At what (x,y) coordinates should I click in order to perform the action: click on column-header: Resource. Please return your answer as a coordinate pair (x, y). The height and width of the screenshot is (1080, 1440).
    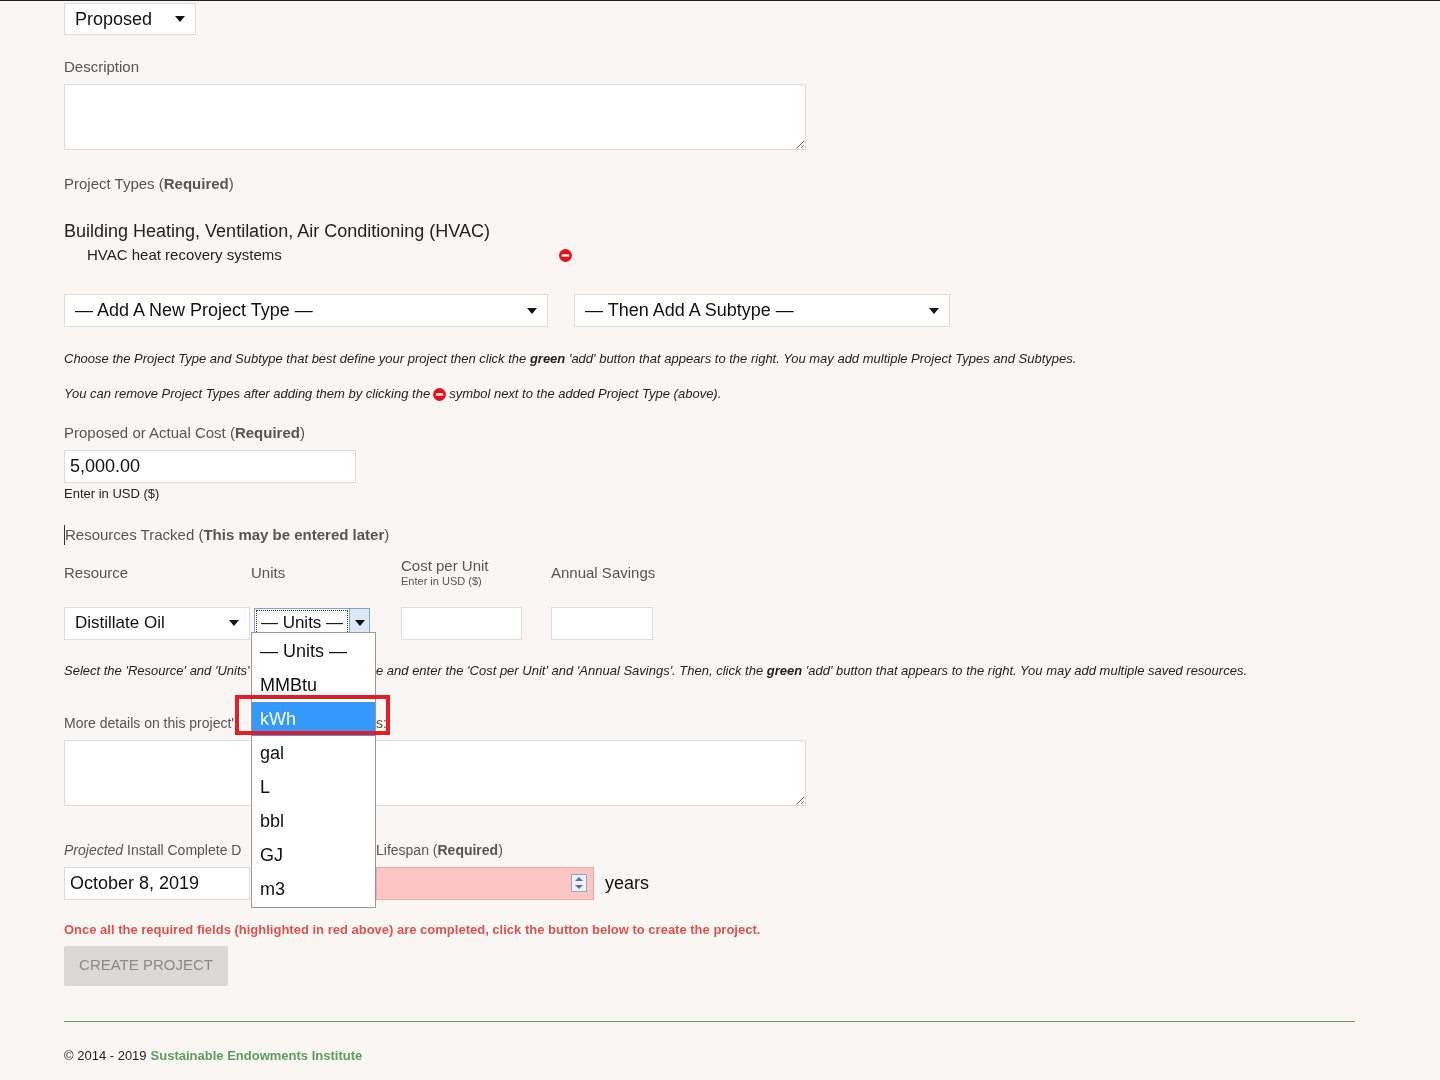
    Looking at the image, I should click on (97, 572).